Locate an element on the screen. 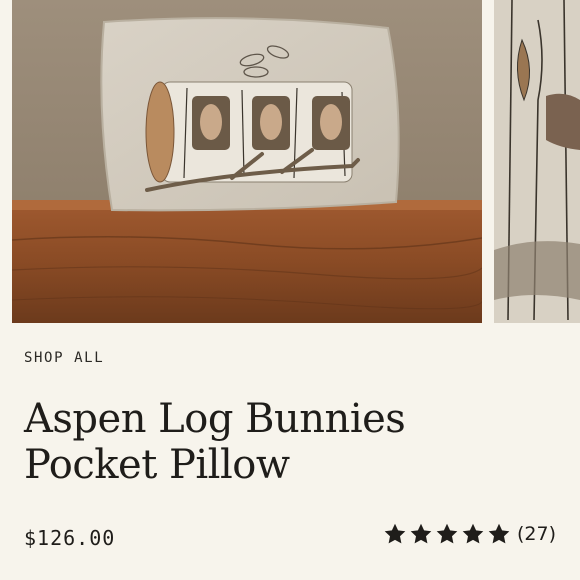 The height and width of the screenshot is (580, 580). product-title-line-2: Pocket Pillow is located at coordinates (157, 465).